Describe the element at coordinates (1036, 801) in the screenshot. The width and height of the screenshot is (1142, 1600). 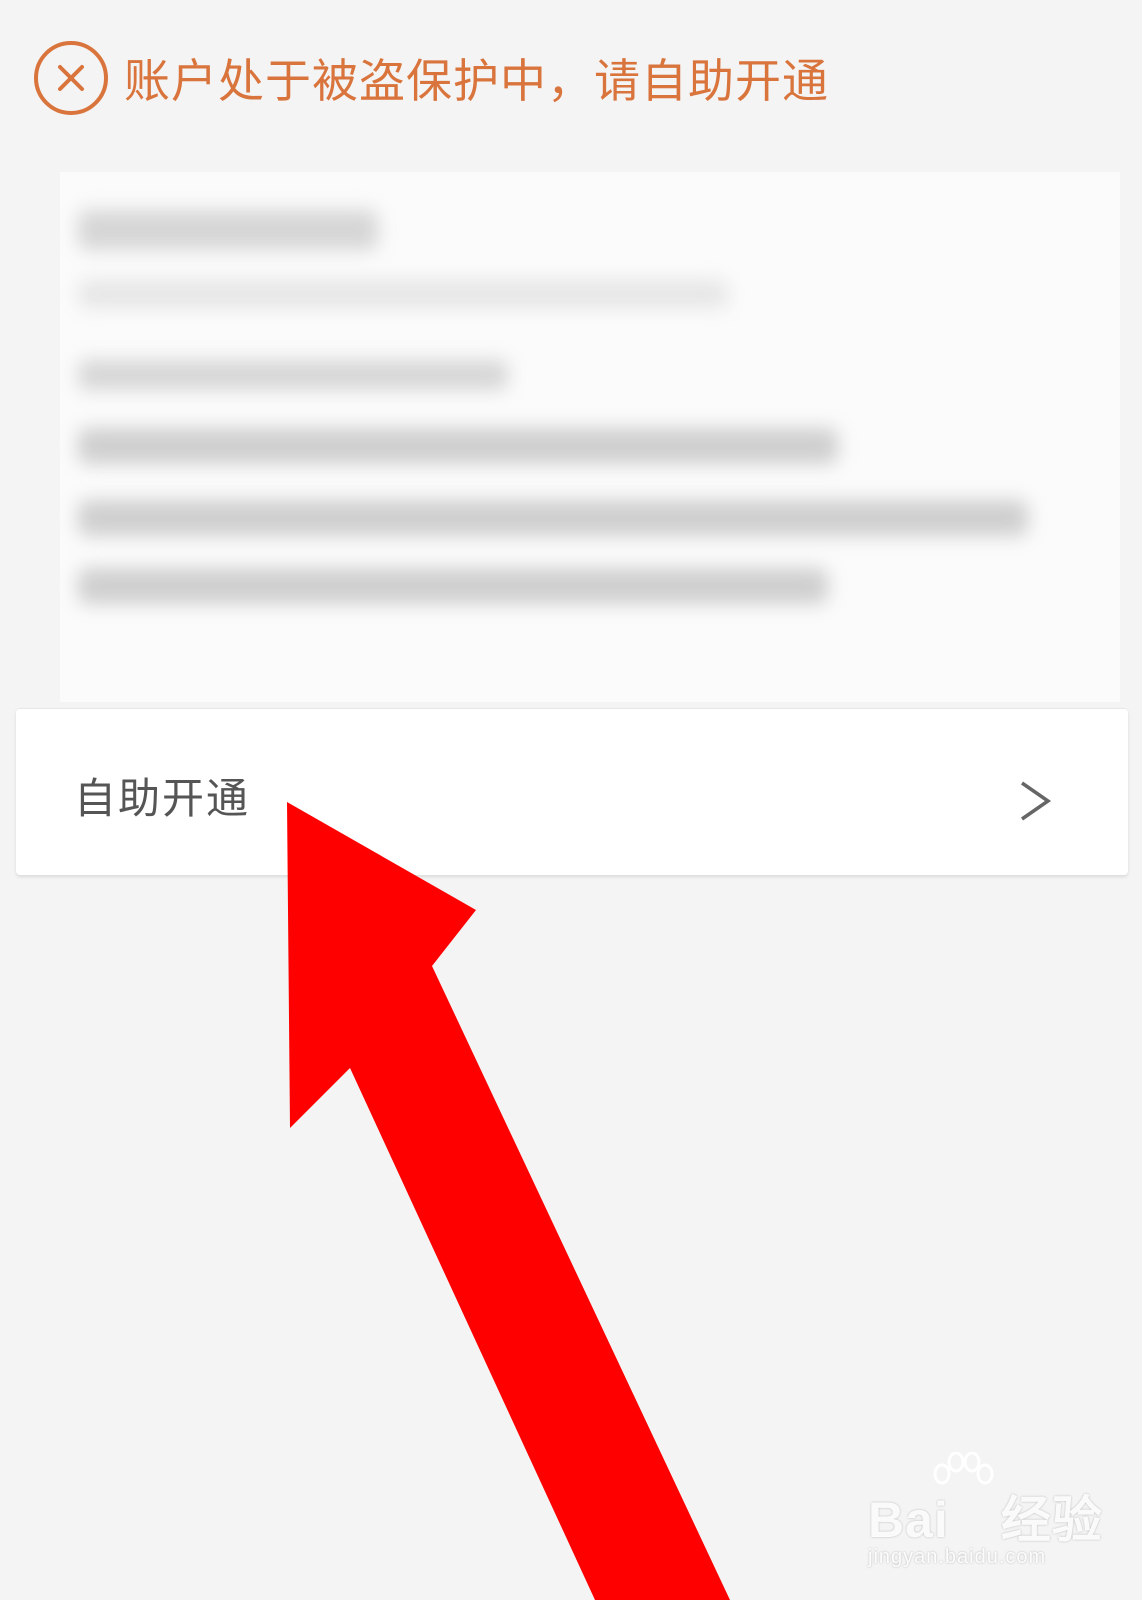
I see `chevron-right-icon` at that location.